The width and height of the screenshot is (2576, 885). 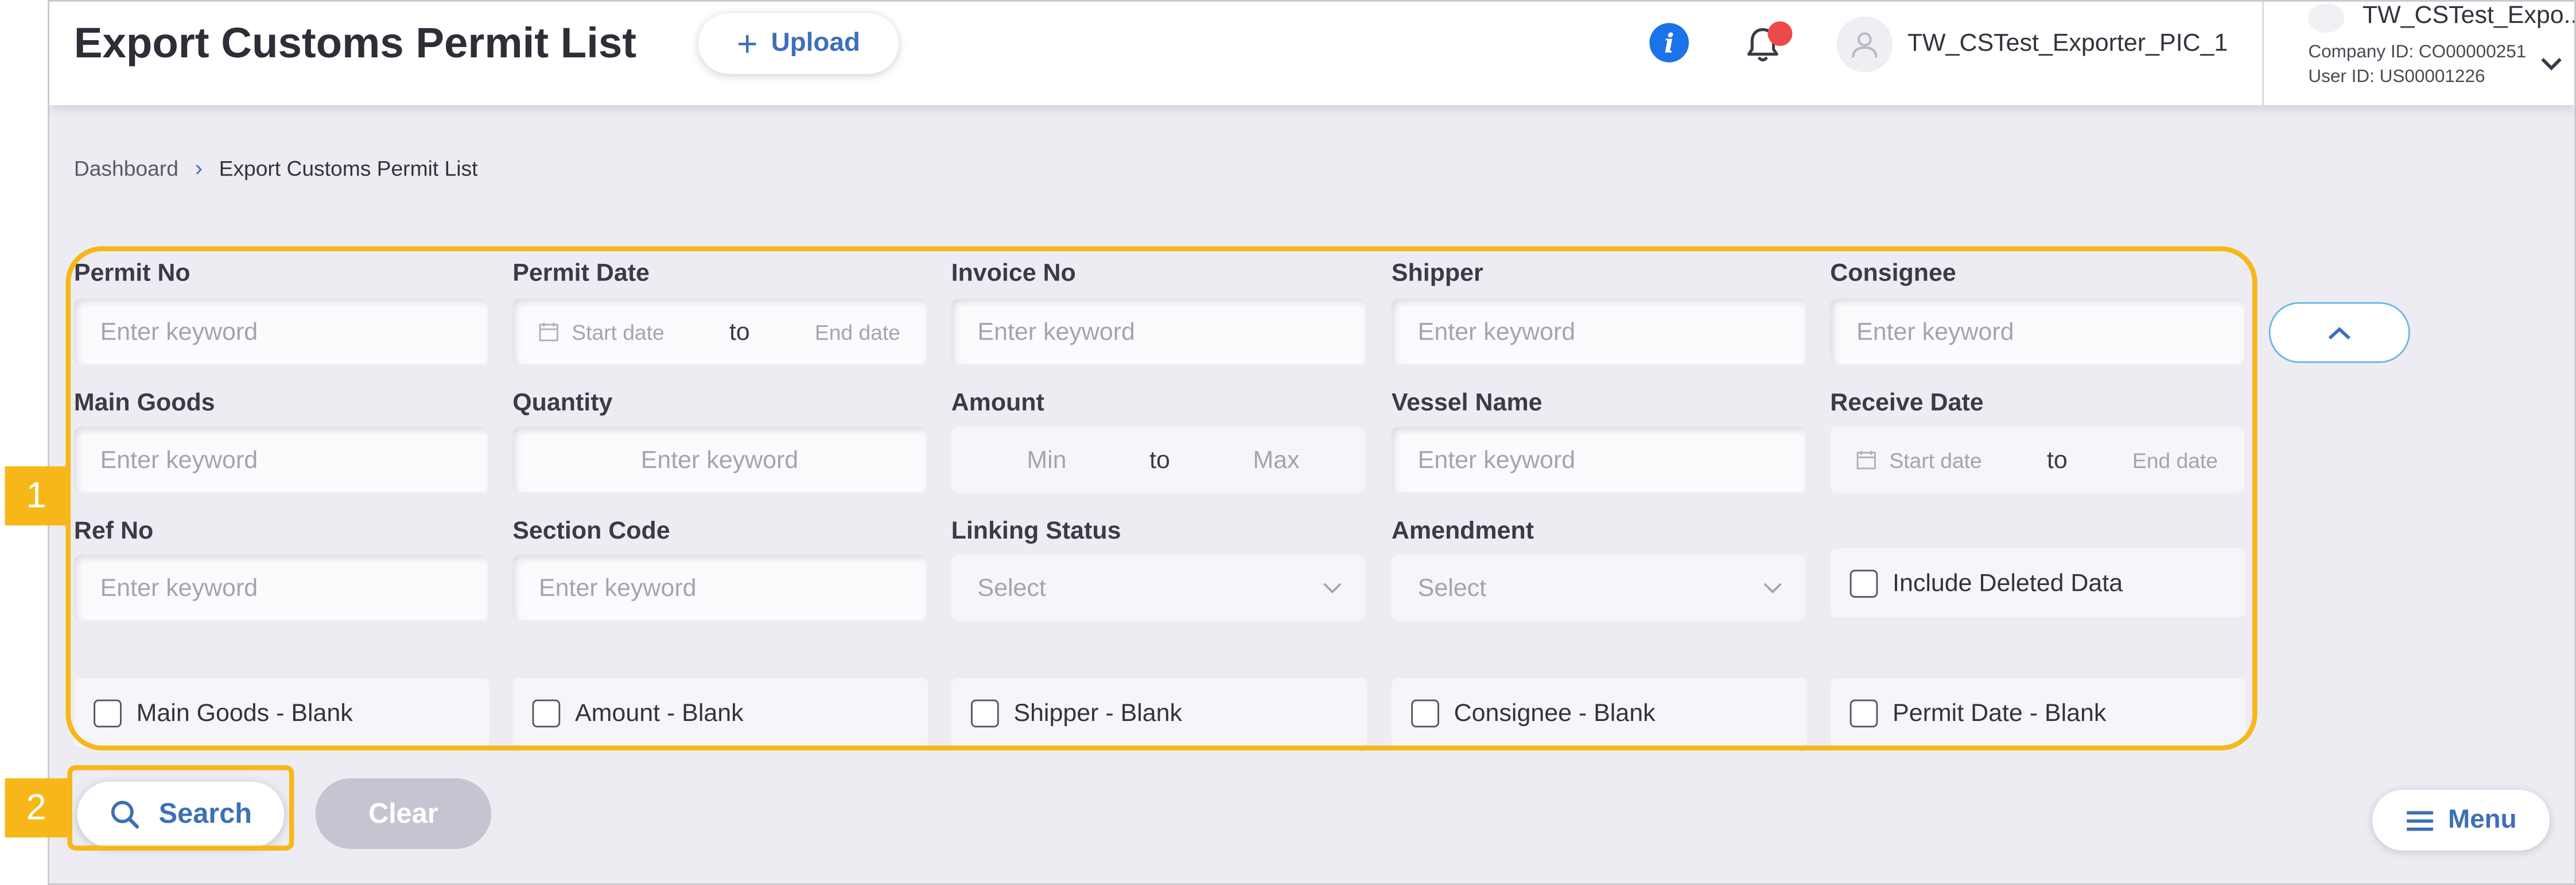 What do you see at coordinates (2396, 77) in the screenshot?
I see `user-id: User ID: US00001226` at bounding box center [2396, 77].